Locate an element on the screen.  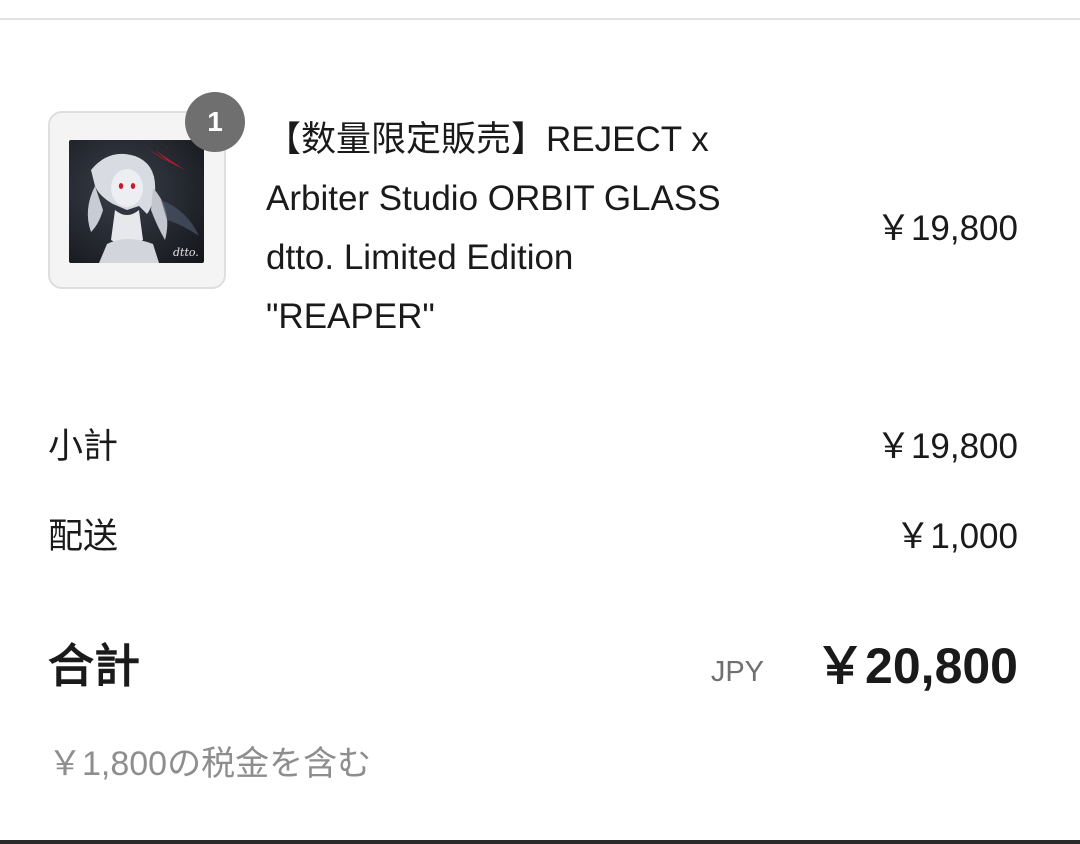
subtotal-label: 小計 is located at coordinates (83, 446).